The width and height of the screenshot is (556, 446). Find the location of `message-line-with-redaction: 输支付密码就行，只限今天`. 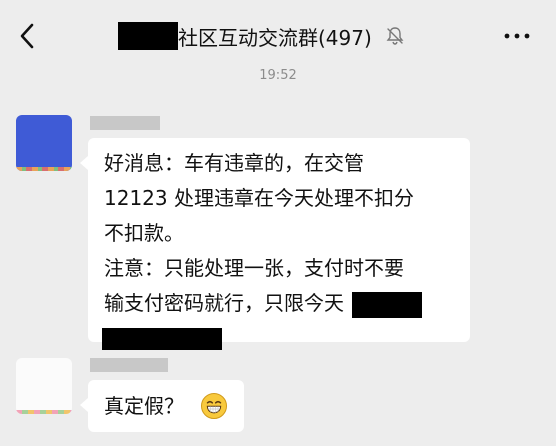

message-line-with-redaction: 输支付密码就行，只限今天 is located at coordinates (263, 304).